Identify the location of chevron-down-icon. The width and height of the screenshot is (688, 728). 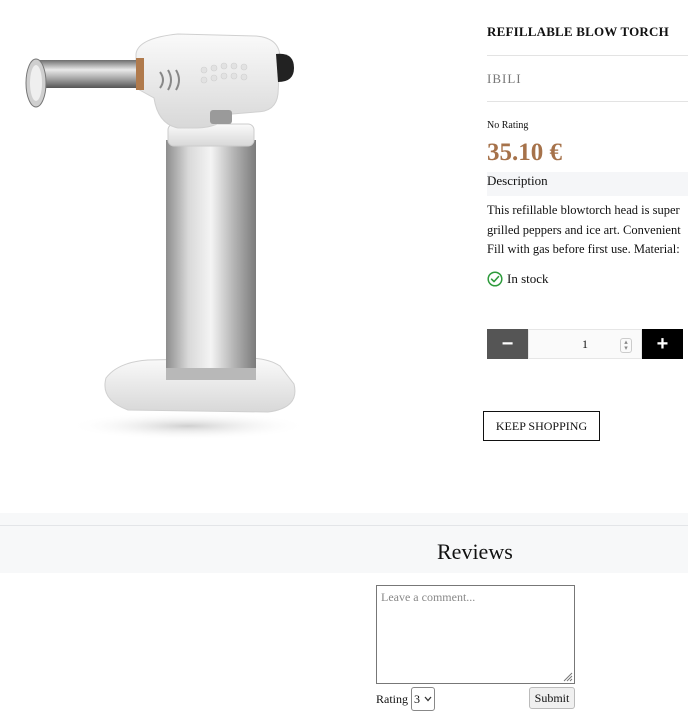
(428, 699).